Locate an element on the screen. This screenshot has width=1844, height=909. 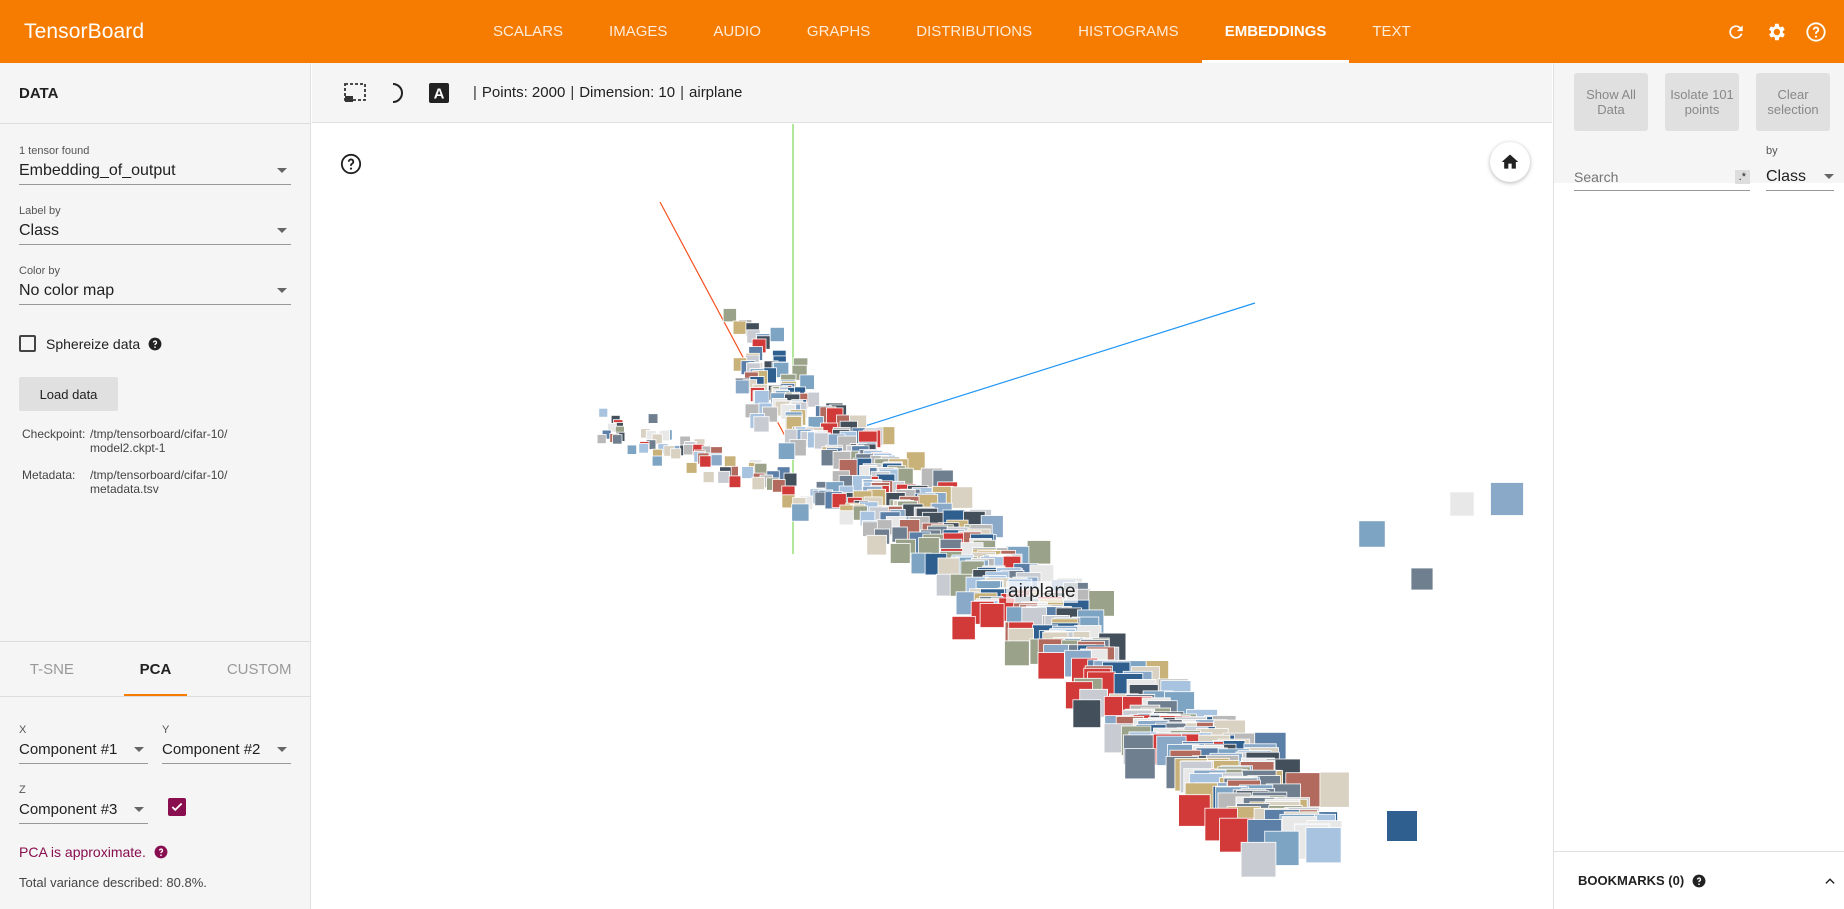
tab-audio: AUDIO is located at coordinates (737, 31).